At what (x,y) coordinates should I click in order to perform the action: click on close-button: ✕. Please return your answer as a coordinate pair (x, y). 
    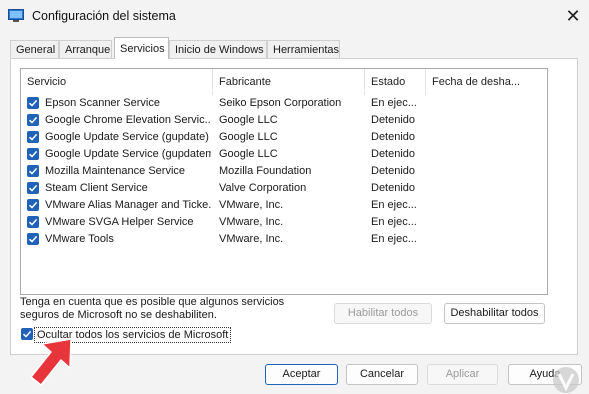
    Looking at the image, I should click on (573, 16).